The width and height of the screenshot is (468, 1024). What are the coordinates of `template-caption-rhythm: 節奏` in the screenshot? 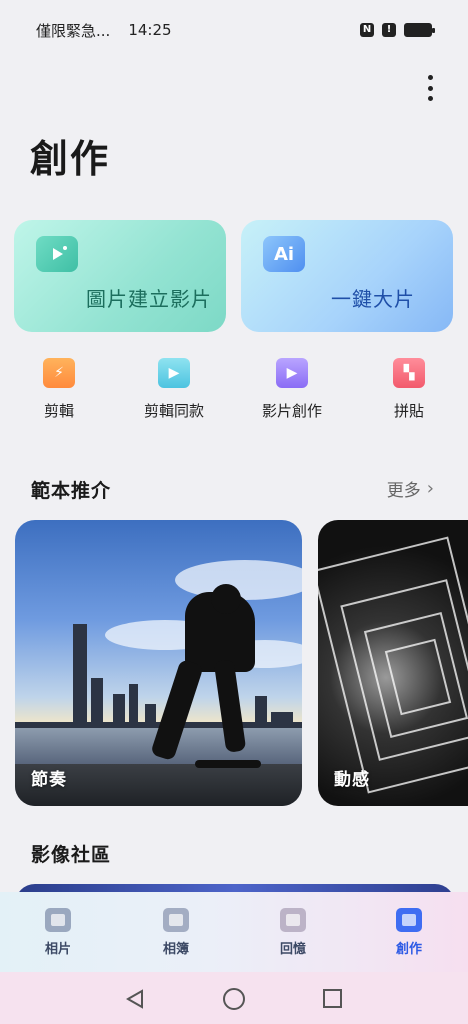 It's located at (49, 780).